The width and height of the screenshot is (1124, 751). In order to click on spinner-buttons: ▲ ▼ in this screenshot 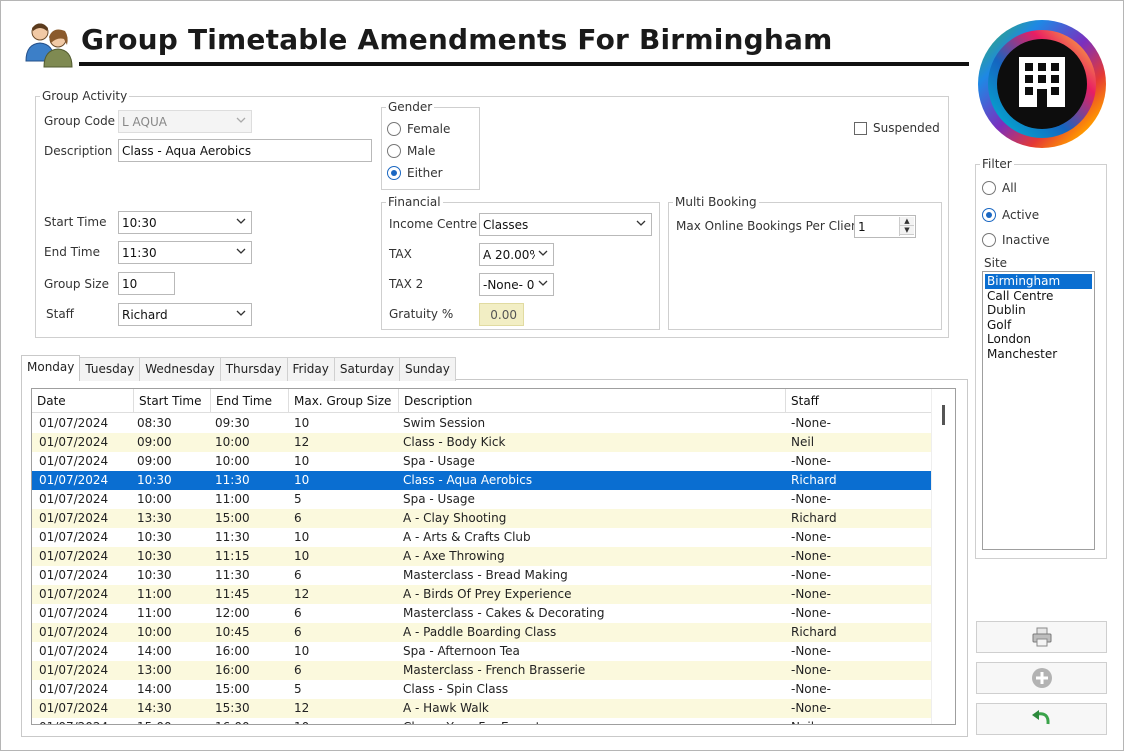, I will do `click(906, 226)`.